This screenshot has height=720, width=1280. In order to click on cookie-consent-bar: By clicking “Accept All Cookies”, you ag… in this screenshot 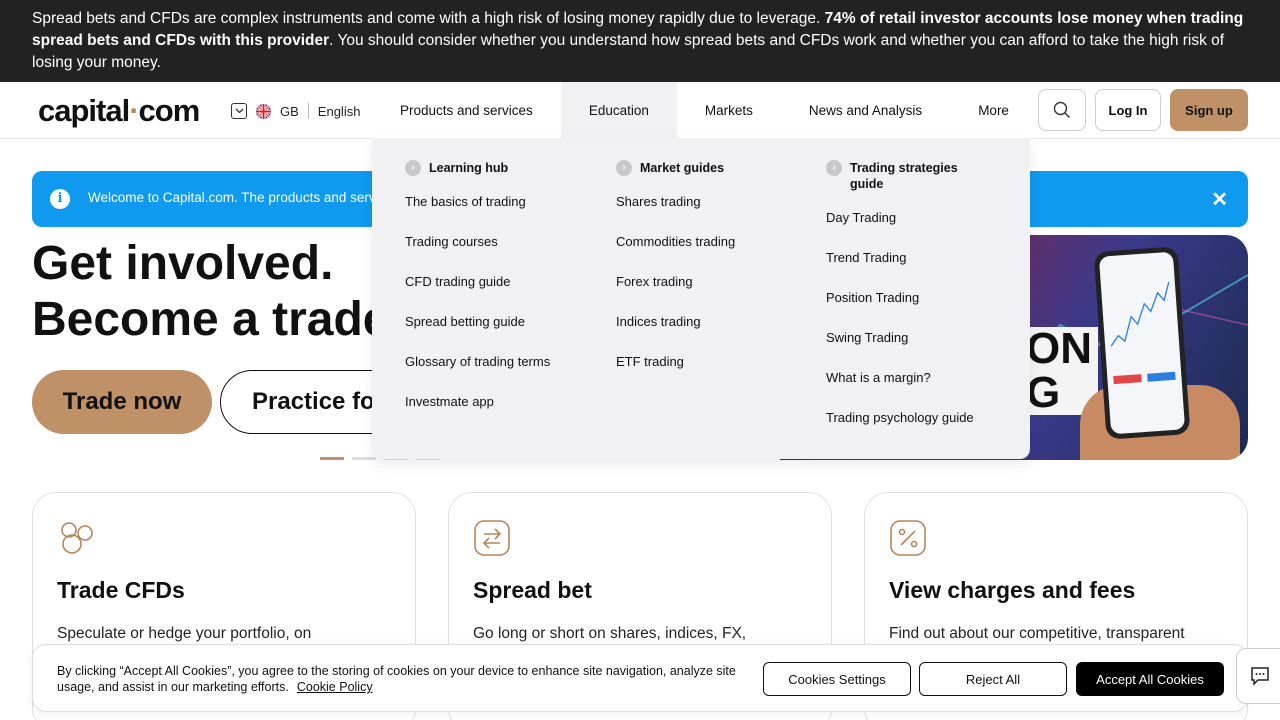, I will do `click(640, 678)`.